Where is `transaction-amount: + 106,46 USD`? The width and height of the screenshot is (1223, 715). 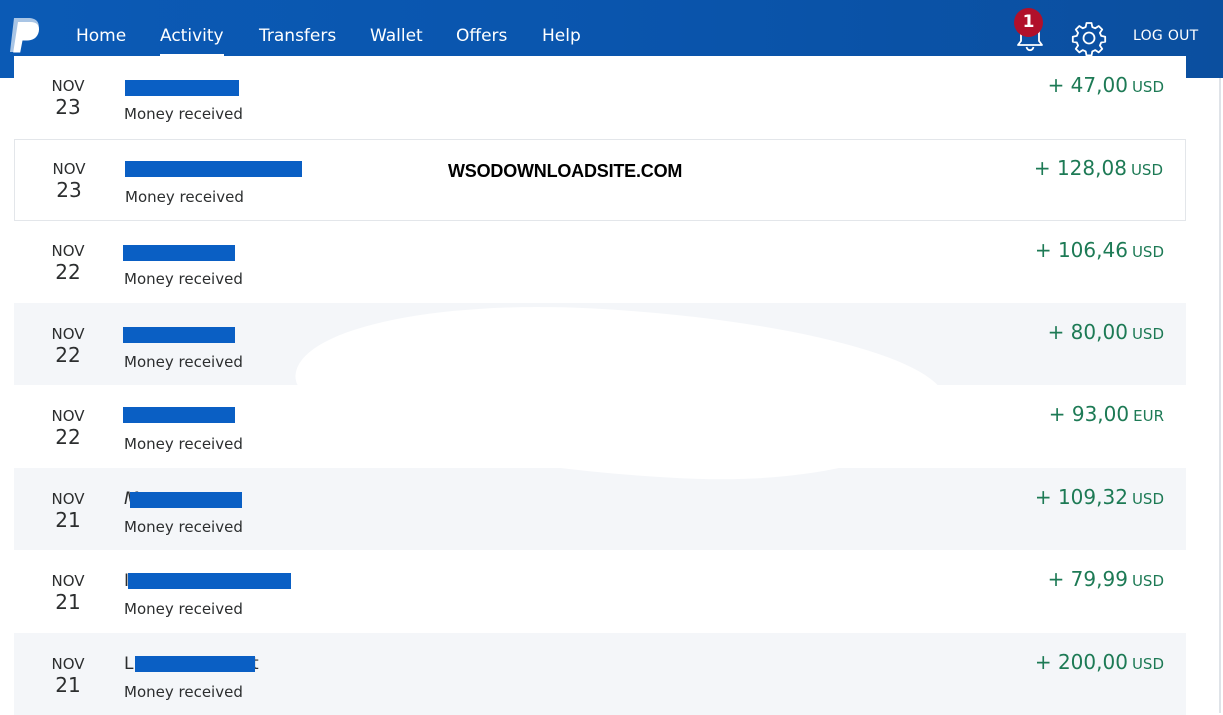
transaction-amount: + 106,46 USD is located at coordinates (1099, 251).